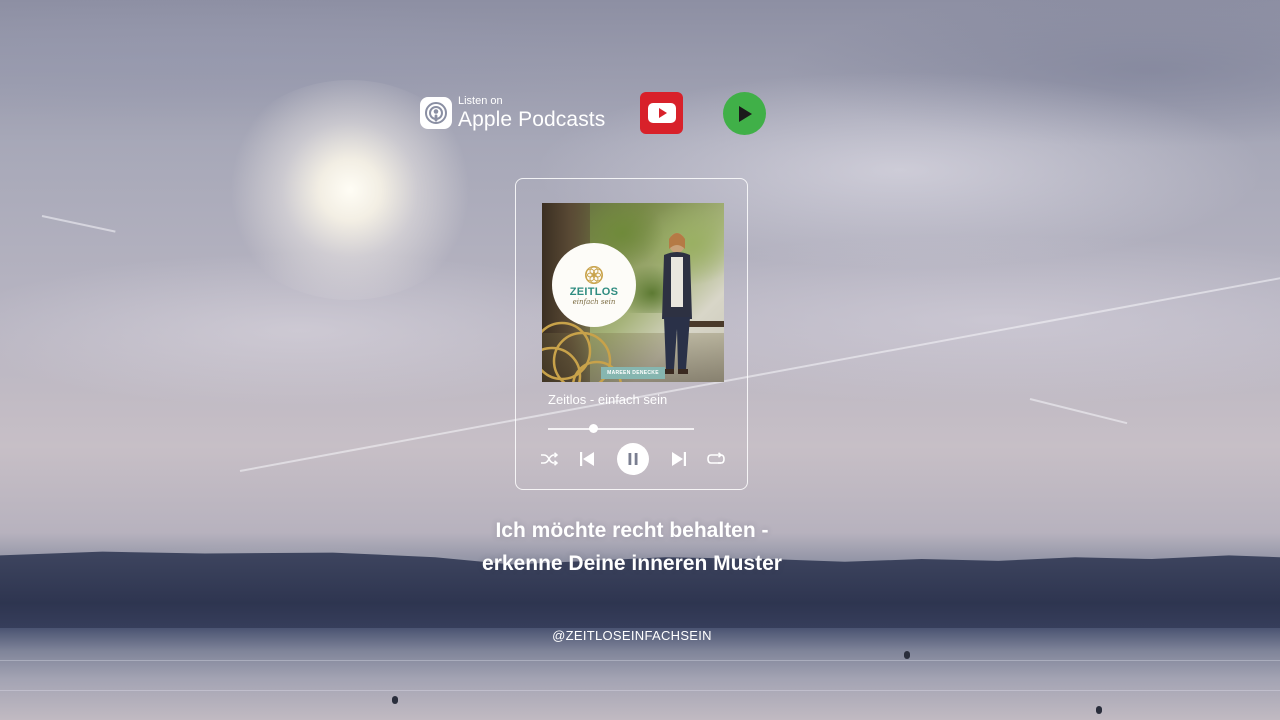 The height and width of the screenshot is (720, 1280). I want to click on apple-podcasts-button: Listen on Apple Podcasts, so click(515, 113).